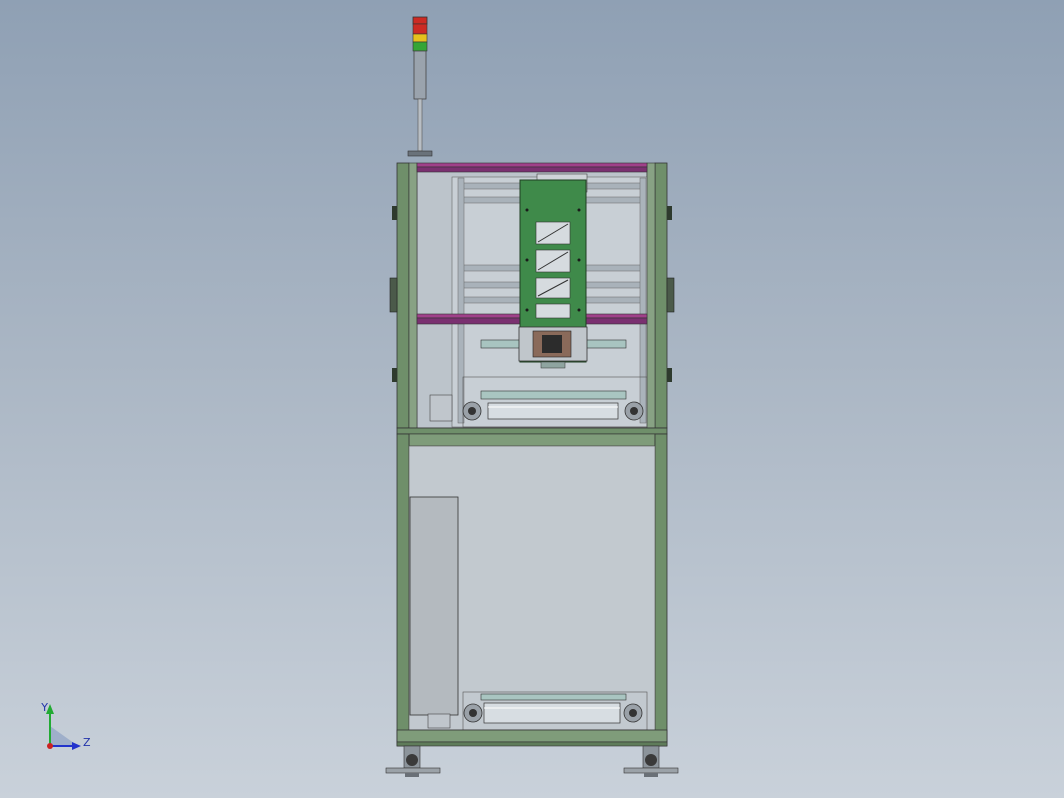 This screenshot has height=798, width=1064. I want to click on left-post, so click(403, 295).